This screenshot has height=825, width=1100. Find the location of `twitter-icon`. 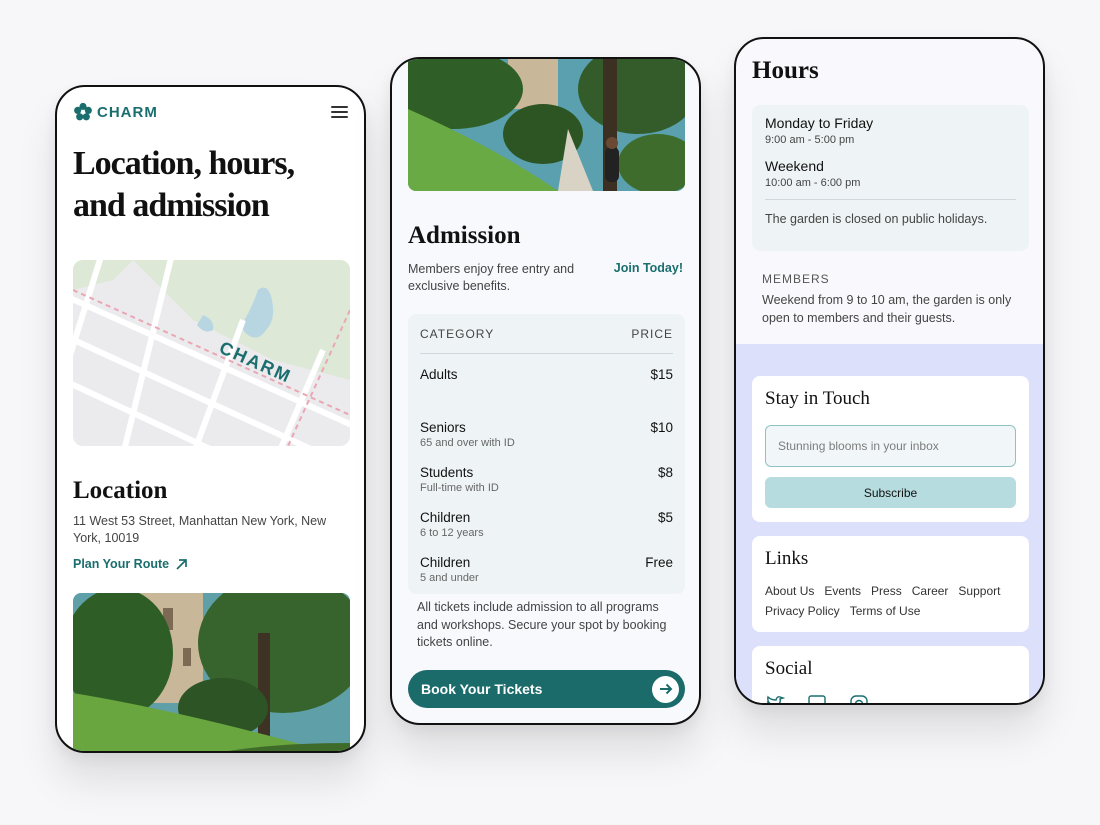

twitter-icon is located at coordinates (775, 698).